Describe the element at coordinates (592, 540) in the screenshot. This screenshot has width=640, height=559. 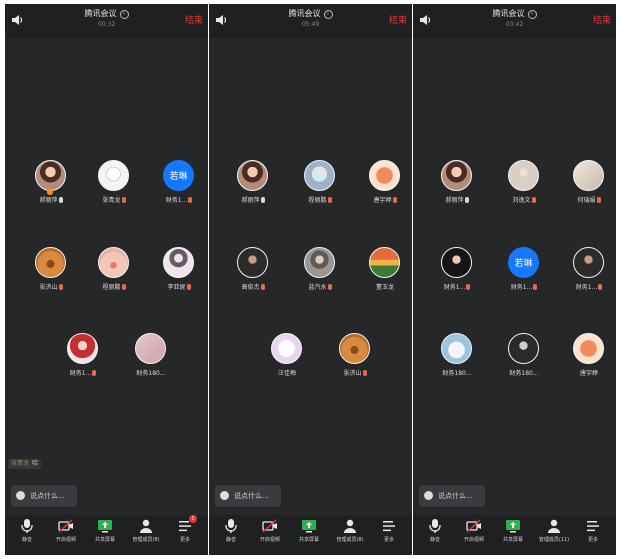
I see `toolbar-label: 更多` at that location.